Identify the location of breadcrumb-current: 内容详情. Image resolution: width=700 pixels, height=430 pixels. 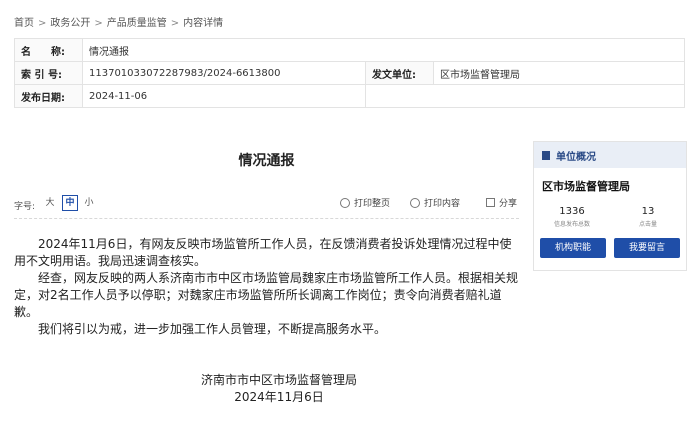
(203, 23).